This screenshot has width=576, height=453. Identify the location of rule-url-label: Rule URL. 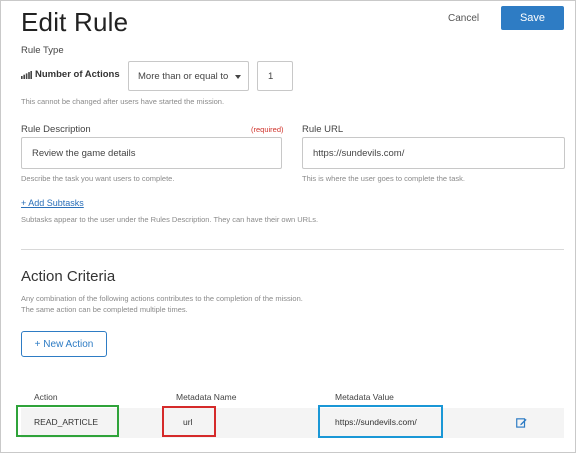
(323, 129).